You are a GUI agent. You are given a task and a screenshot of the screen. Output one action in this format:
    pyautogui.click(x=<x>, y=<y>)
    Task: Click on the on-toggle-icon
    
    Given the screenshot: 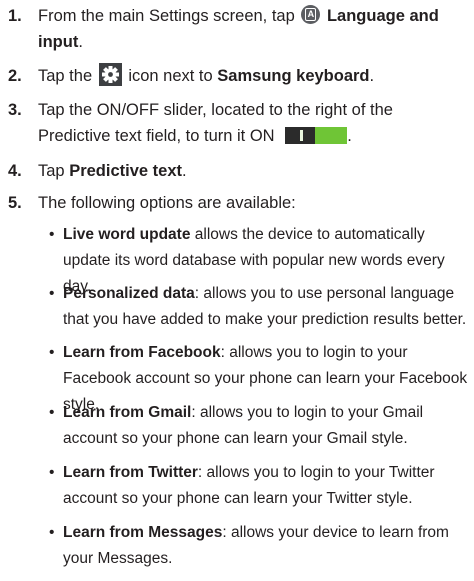 What is the action you would take?
    pyautogui.click(x=316, y=135)
    